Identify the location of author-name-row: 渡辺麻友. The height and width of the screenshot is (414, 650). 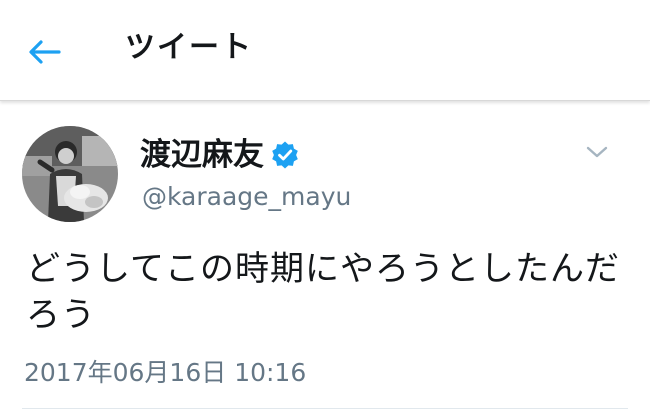
(220, 155).